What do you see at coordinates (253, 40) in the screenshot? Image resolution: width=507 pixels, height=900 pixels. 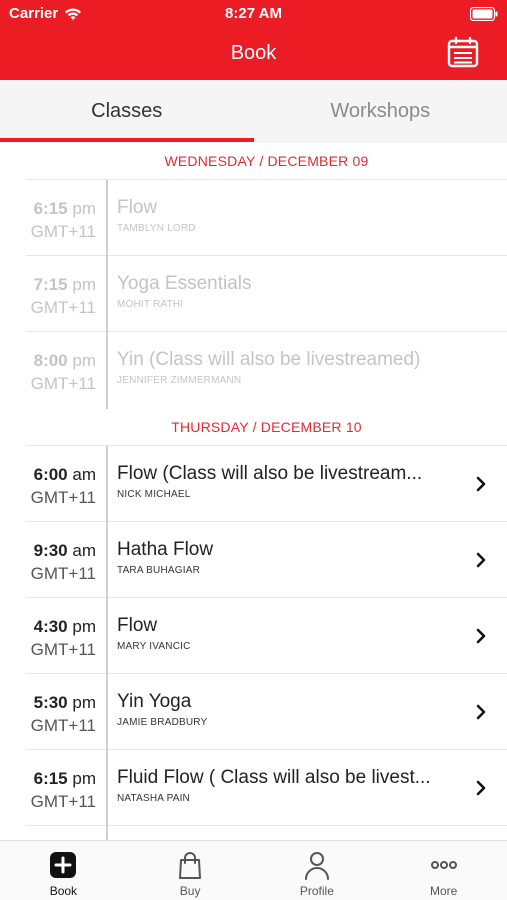 I see `app-header: Carrier 8:27 AM Book` at bounding box center [253, 40].